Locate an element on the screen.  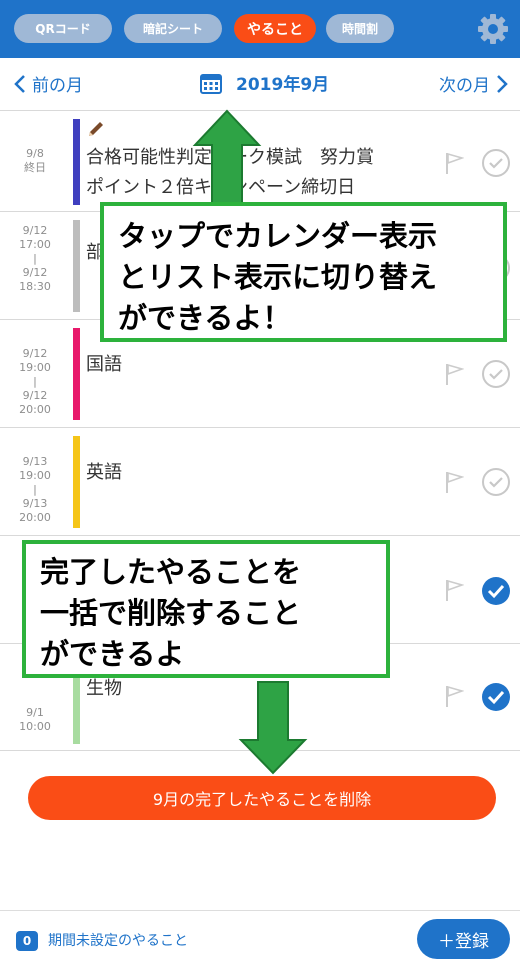
month-navigation: 前の月 2019年9月 次の月 is located at coordinates (260, 84).